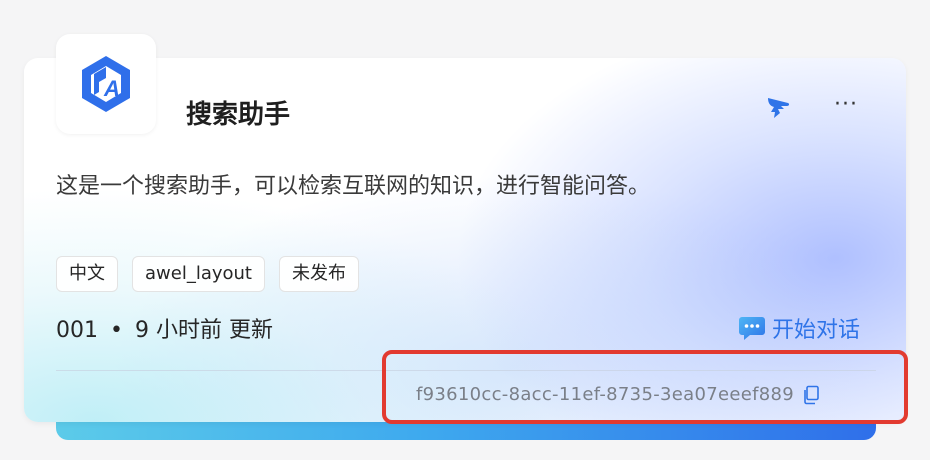 The height and width of the screenshot is (460, 930). I want to click on copy-icon, so click(811, 395).